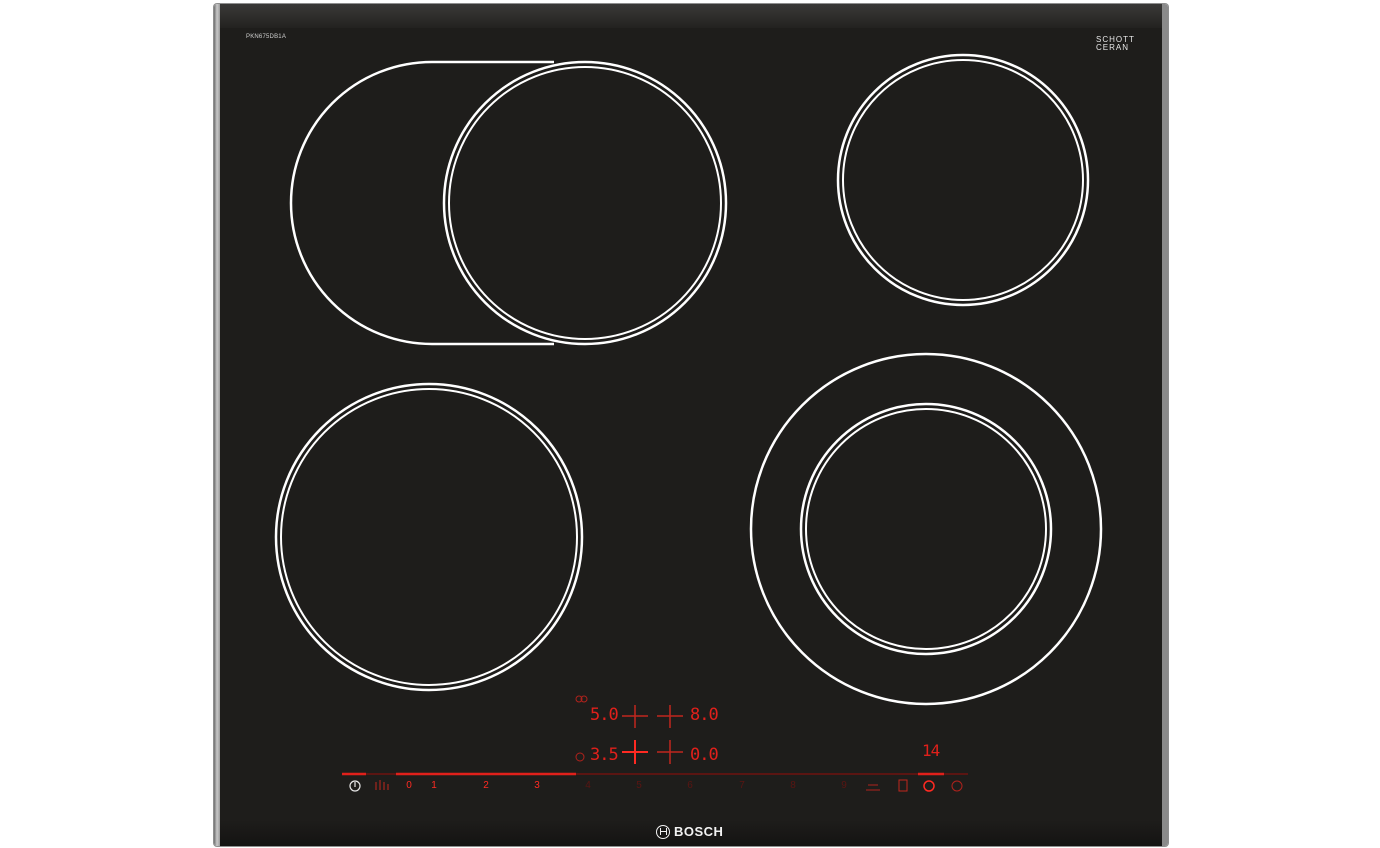 Image resolution: width=1380 pixels, height=848 pixels. Describe the element at coordinates (690, 785) in the screenshot. I see `power-level-6: 6` at that location.